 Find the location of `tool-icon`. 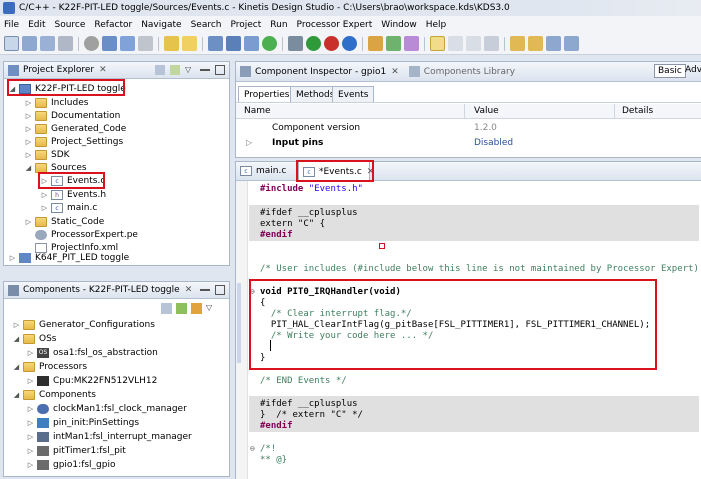

tool-icon is located at coordinates (145, 43).